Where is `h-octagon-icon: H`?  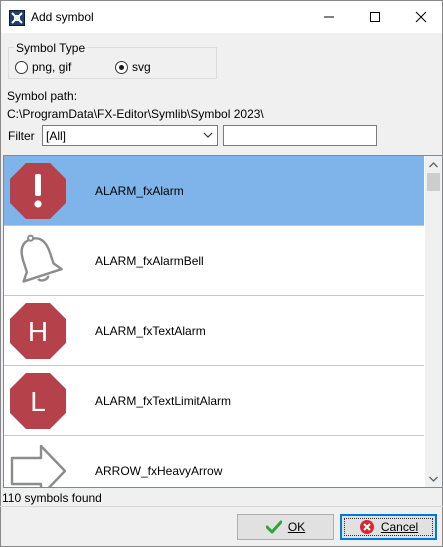
h-octagon-icon: H is located at coordinates (38, 331).